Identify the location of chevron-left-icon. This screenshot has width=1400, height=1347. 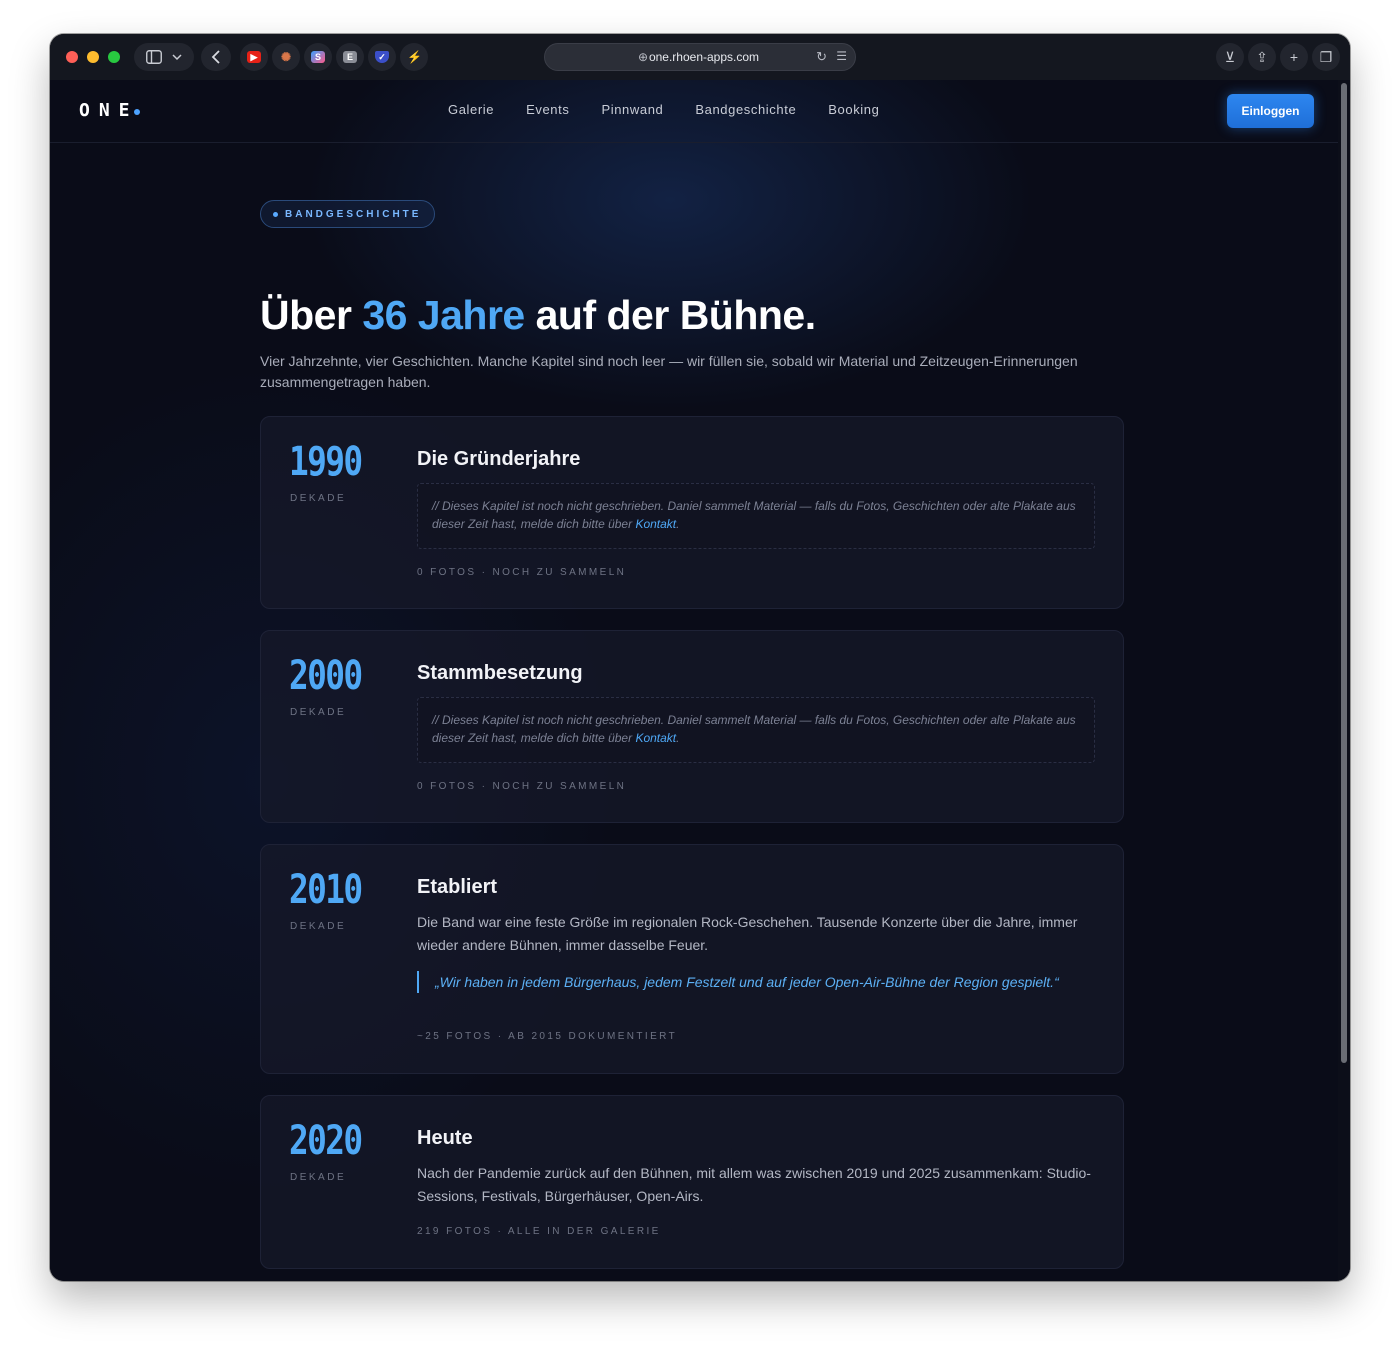
(215, 57).